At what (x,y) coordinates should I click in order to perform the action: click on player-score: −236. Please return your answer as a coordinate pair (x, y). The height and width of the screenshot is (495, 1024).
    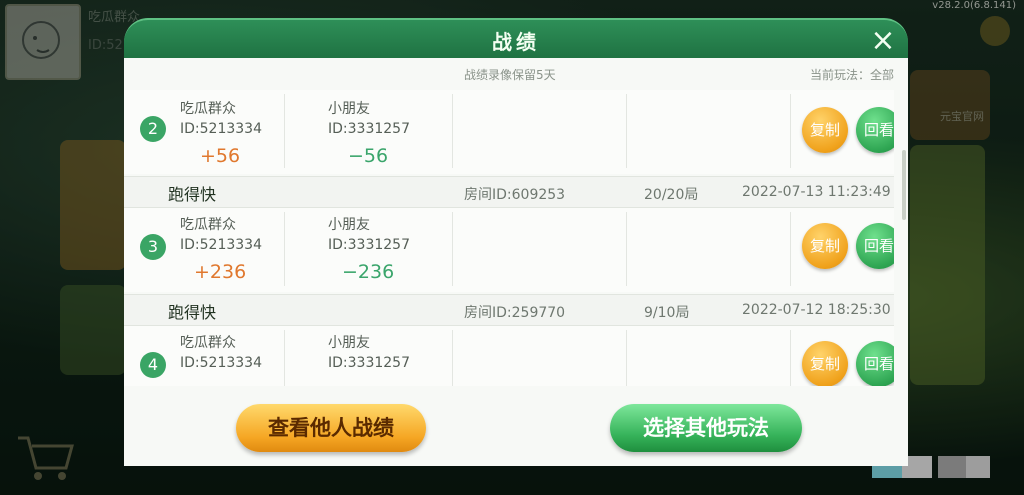
    Looking at the image, I should click on (368, 272).